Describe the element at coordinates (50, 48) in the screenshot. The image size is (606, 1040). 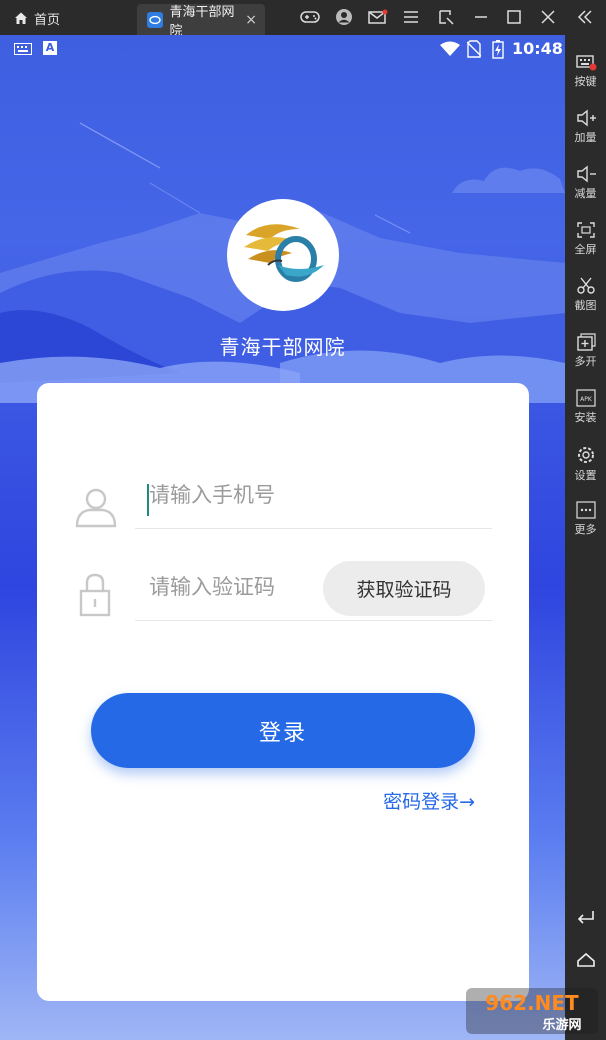
I see `notification-icon: A` at that location.